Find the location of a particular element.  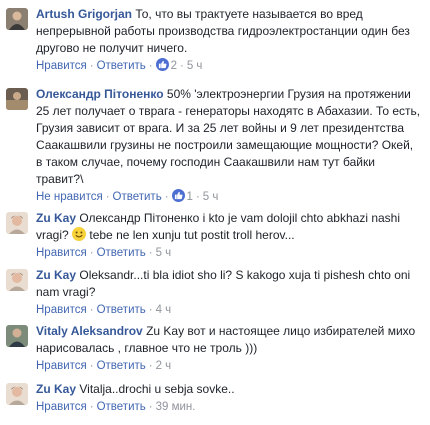

comment-author: Vitaly Aleksandrov is located at coordinates (89, 331).